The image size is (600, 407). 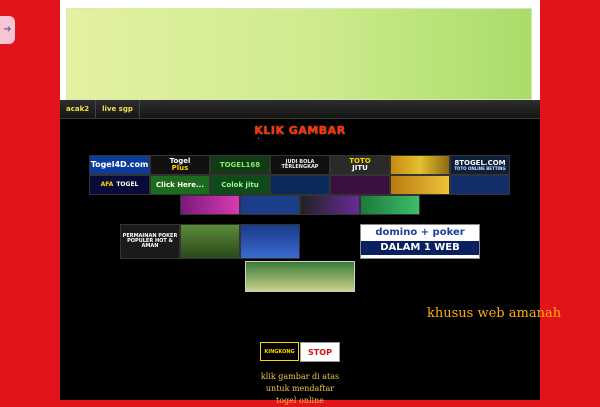 I want to click on footer-line-1: klik gambar di atas, so click(x=300, y=376).